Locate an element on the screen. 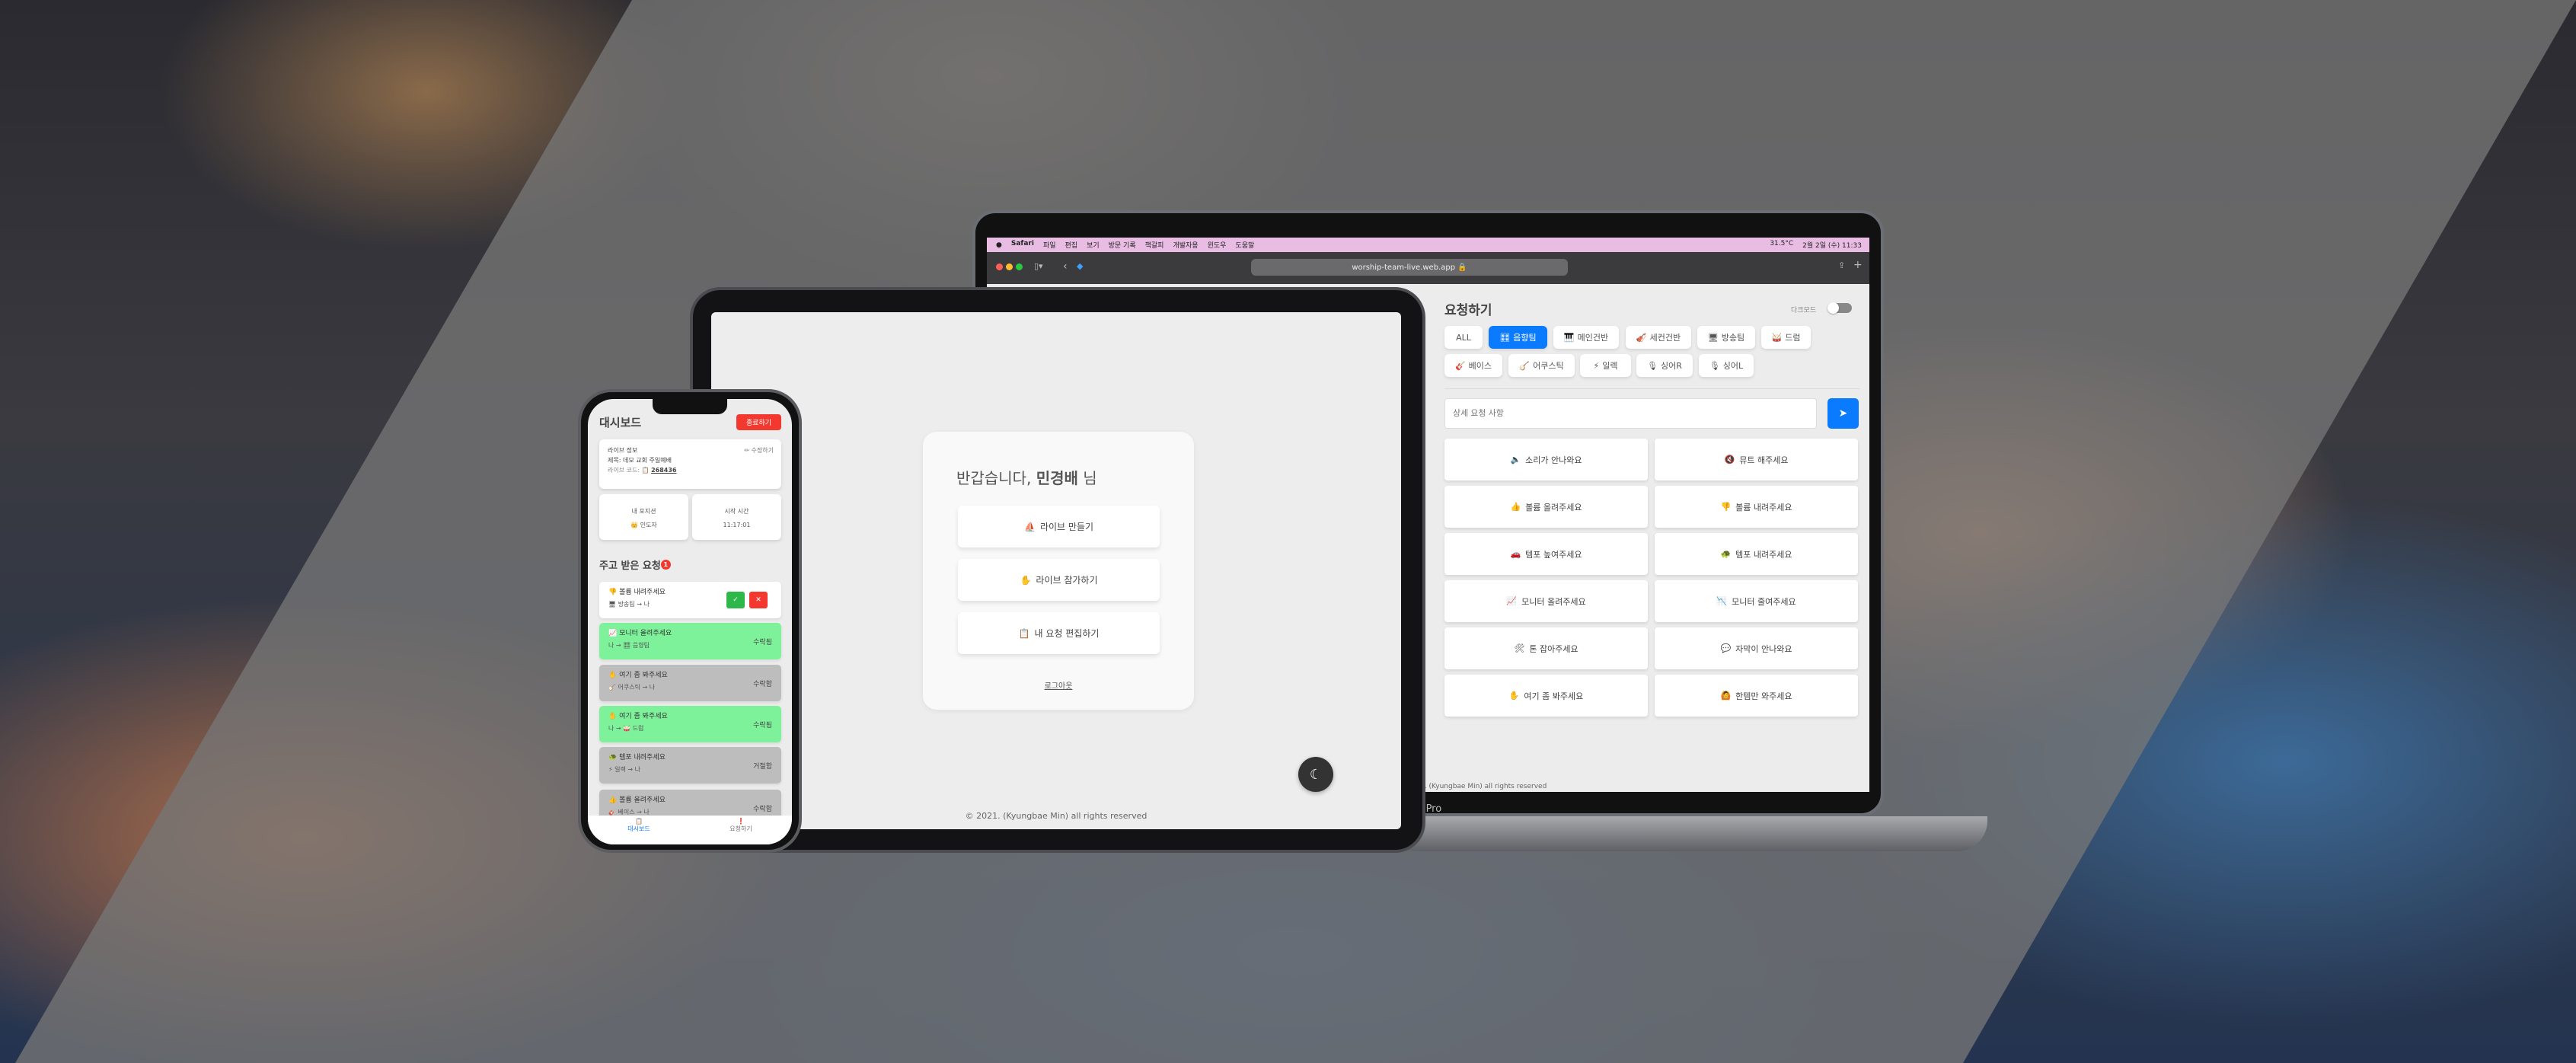 The width and height of the screenshot is (2576, 1063). request-button: 🙆 한템만 와주세요 is located at coordinates (1756, 696).